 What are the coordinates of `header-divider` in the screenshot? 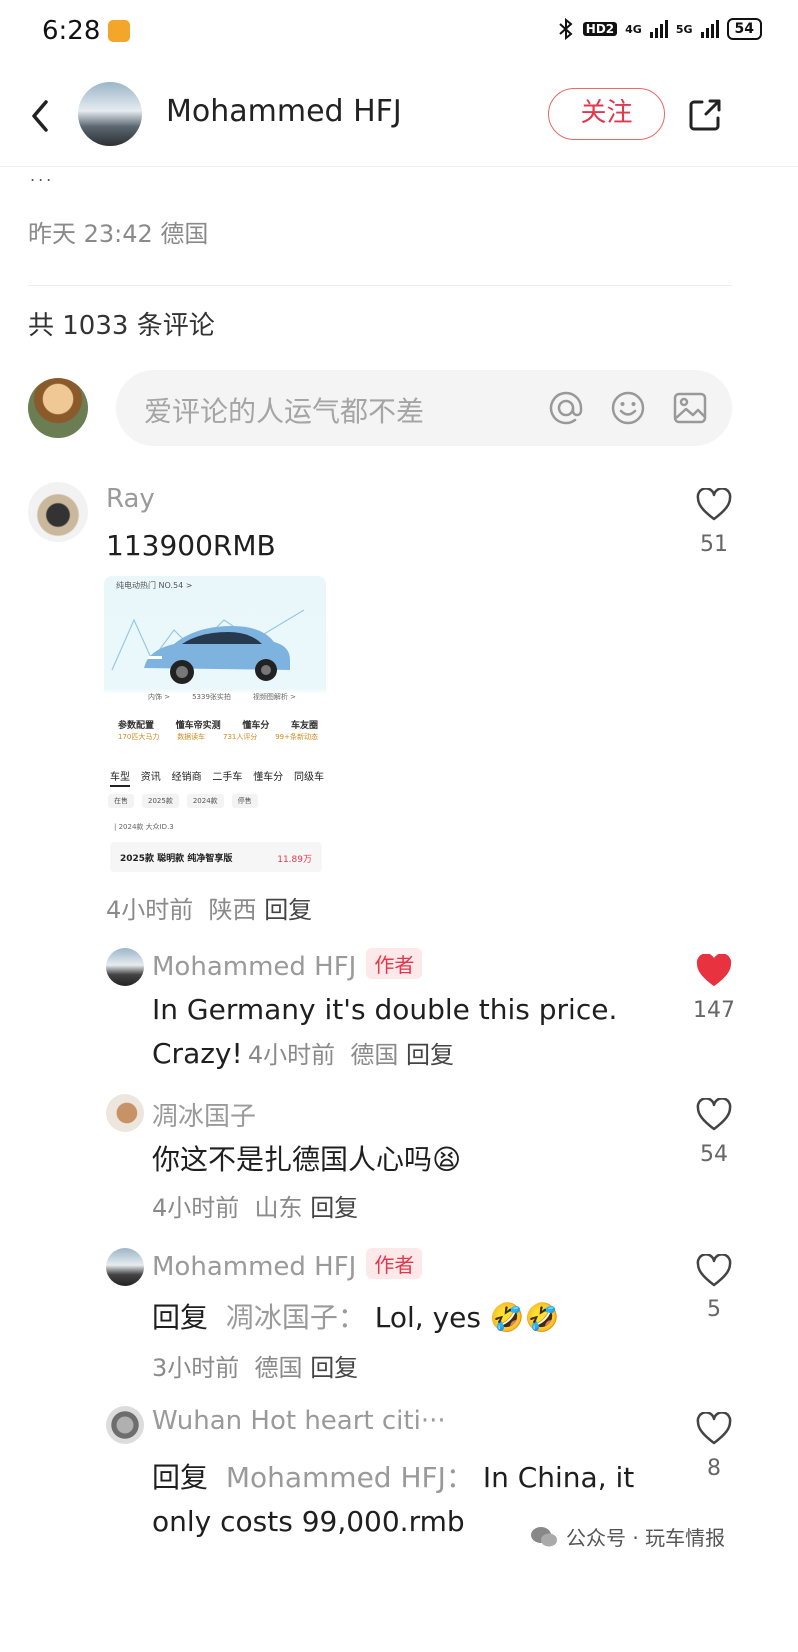 It's located at (399, 166).